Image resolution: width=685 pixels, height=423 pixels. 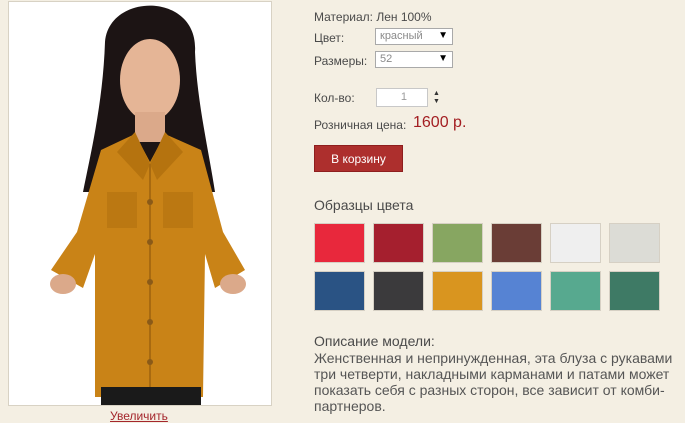 What do you see at coordinates (436, 101) in the screenshot?
I see `decrement-icon: ▼` at bounding box center [436, 101].